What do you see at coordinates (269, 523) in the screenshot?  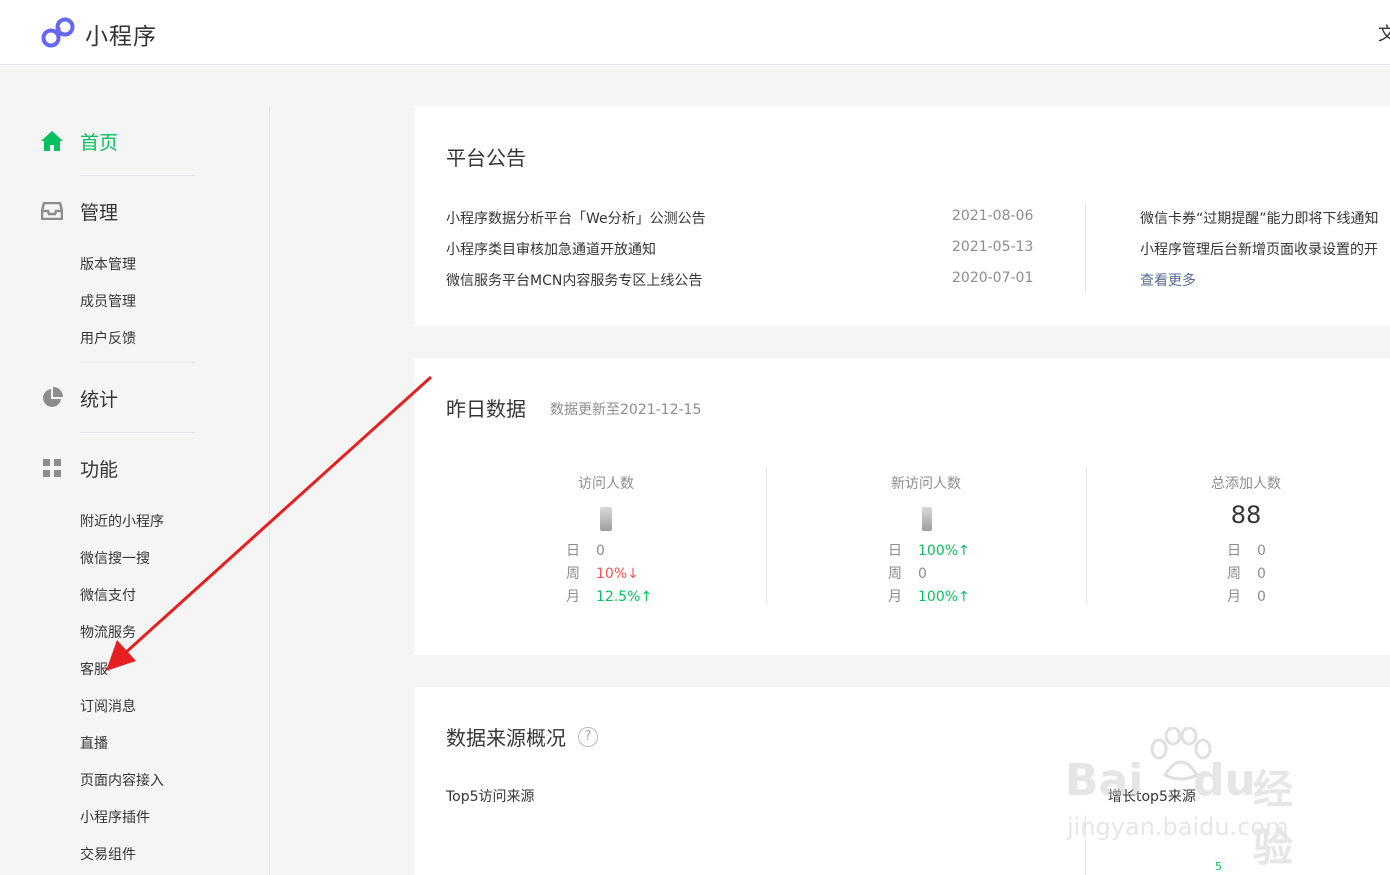 I see `annotation-arrow` at bounding box center [269, 523].